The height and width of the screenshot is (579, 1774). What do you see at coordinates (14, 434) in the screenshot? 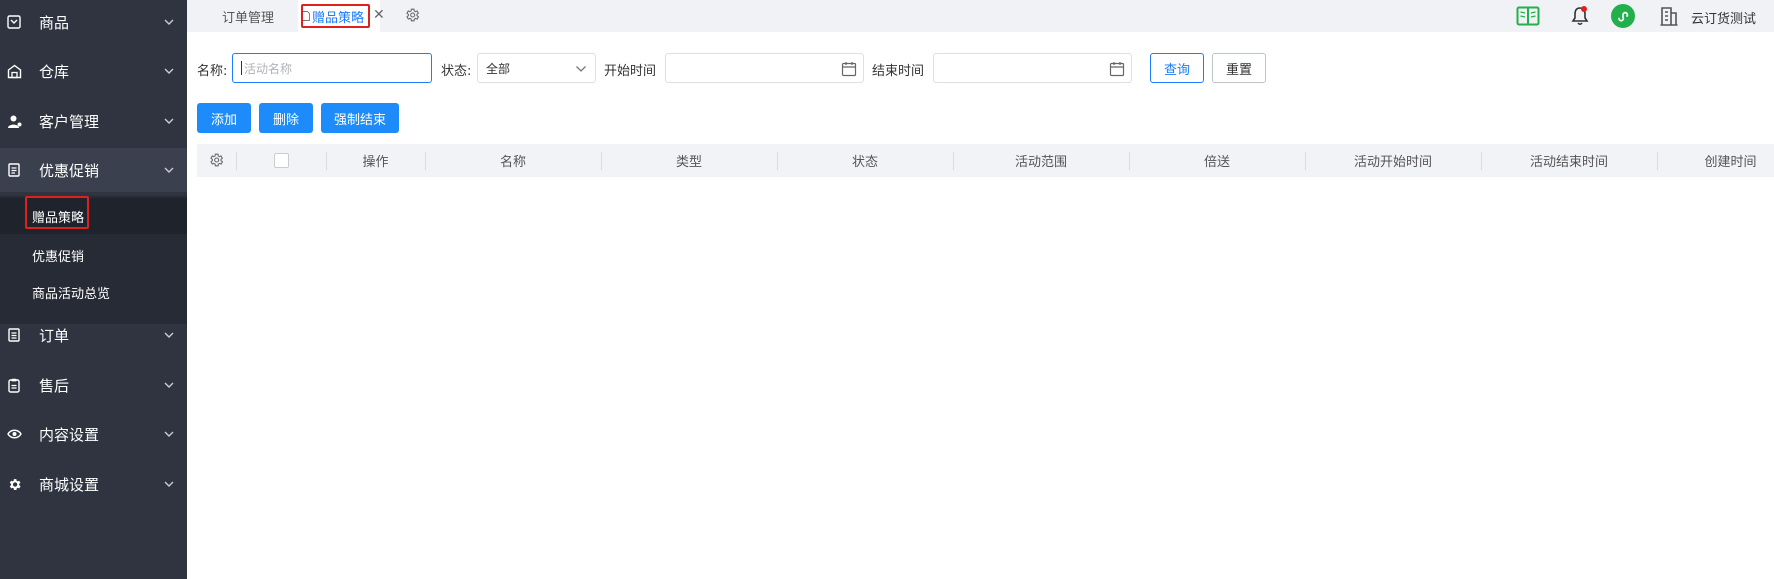
I see `eye-icon` at bounding box center [14, 434].